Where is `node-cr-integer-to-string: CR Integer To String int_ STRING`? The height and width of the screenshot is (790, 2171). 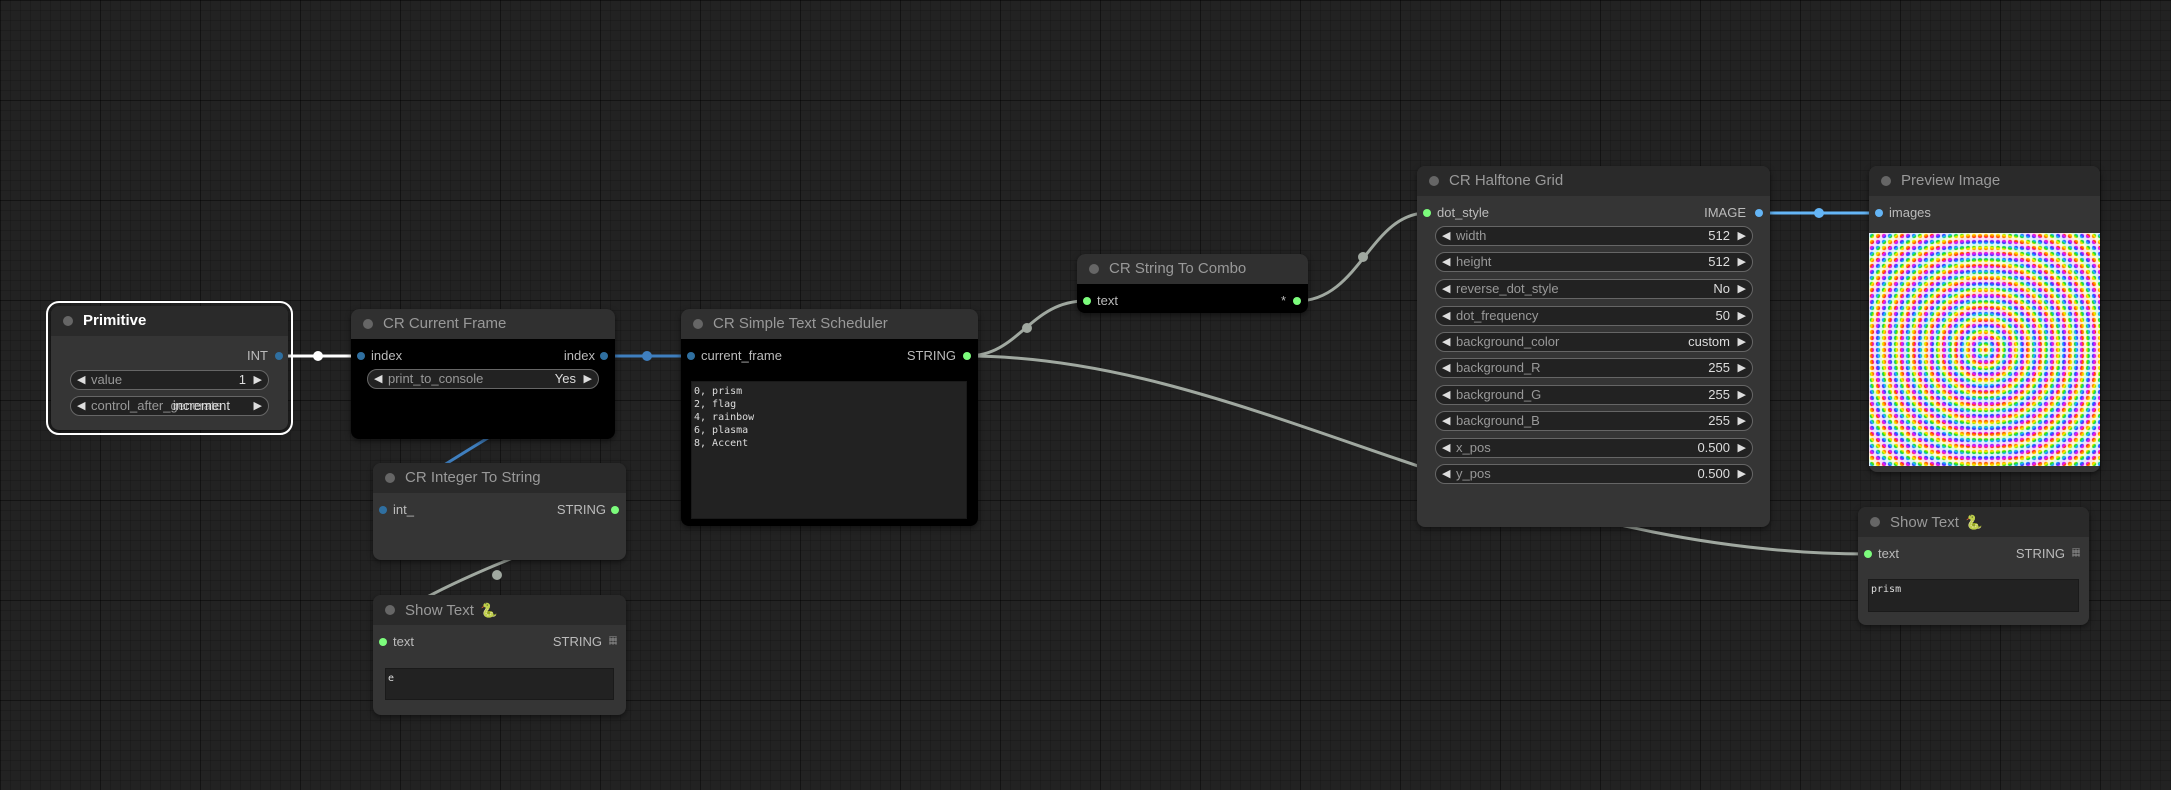 node-cr-integer-to-string: CR Integer To String int_ STRING is located at coordinates (499, 511).